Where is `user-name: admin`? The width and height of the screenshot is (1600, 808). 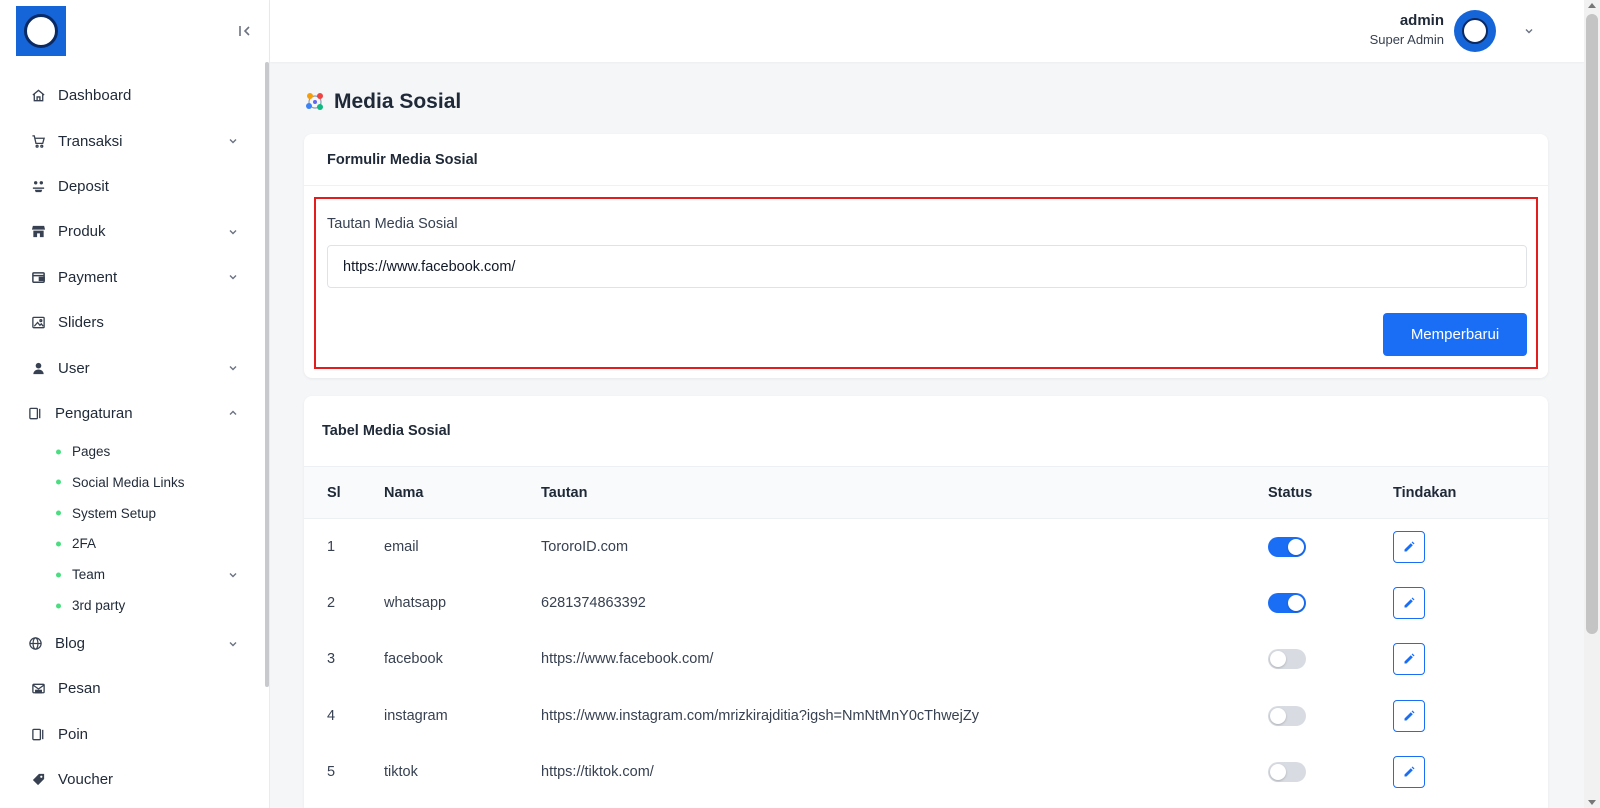
user-name: admin is located at coordinates (1421, 20).